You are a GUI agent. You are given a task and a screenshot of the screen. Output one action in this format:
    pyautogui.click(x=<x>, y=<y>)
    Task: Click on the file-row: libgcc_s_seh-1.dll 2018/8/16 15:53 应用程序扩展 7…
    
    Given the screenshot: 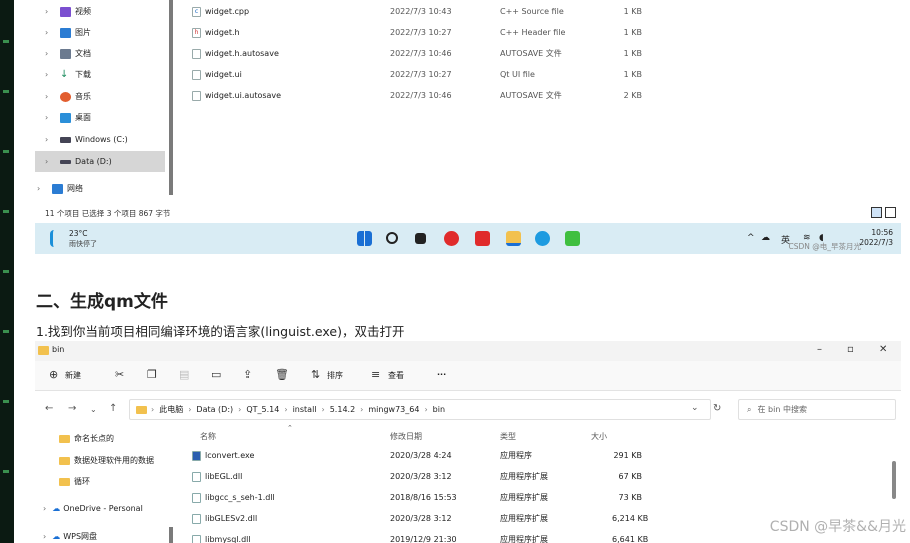 What is the action you would take?
    pyautogui.click(x=422, y=497)
    